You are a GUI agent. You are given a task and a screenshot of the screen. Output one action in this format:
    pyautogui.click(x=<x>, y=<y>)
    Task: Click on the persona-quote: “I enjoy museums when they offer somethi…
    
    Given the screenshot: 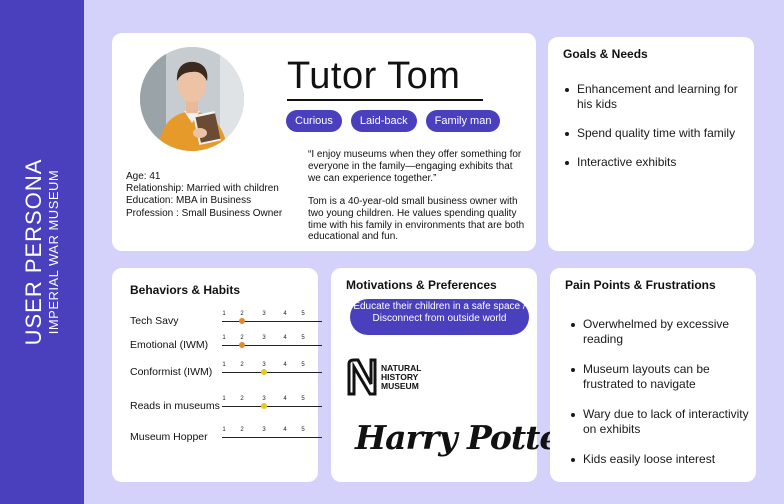 What is the action you would take?
    pyautogui.click(x=415, y=166)
    